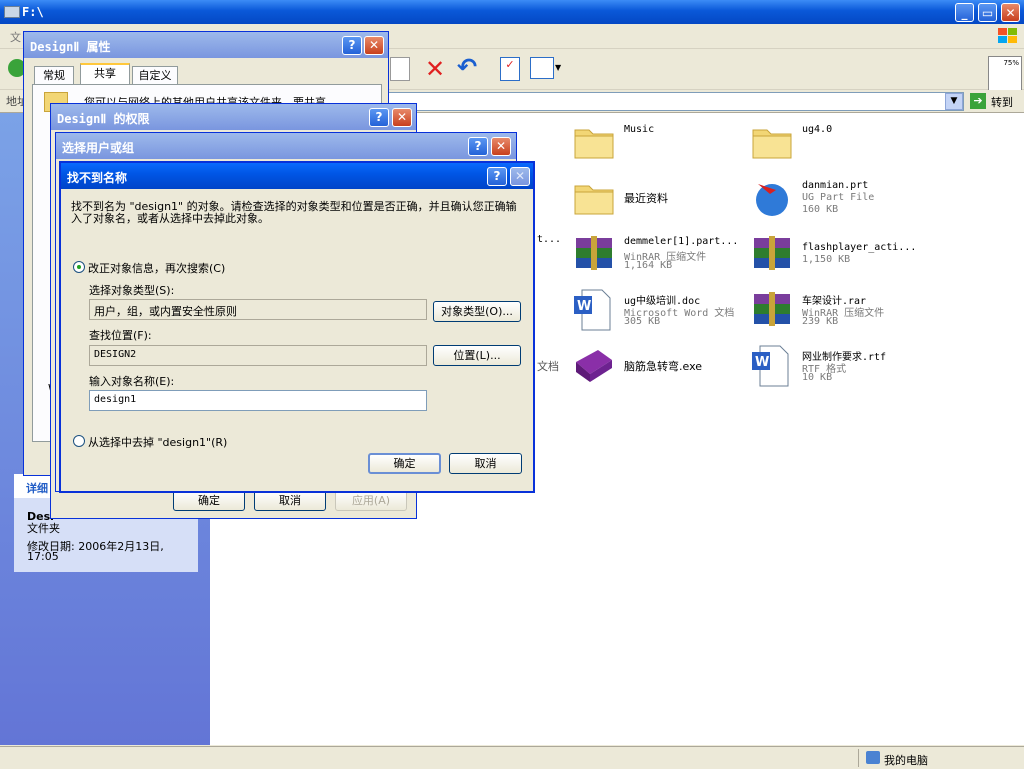  Describe the element at coordinates (663, 366) in the screenshot. I see `file-name: 脑筋急转弯.exe` at that location.